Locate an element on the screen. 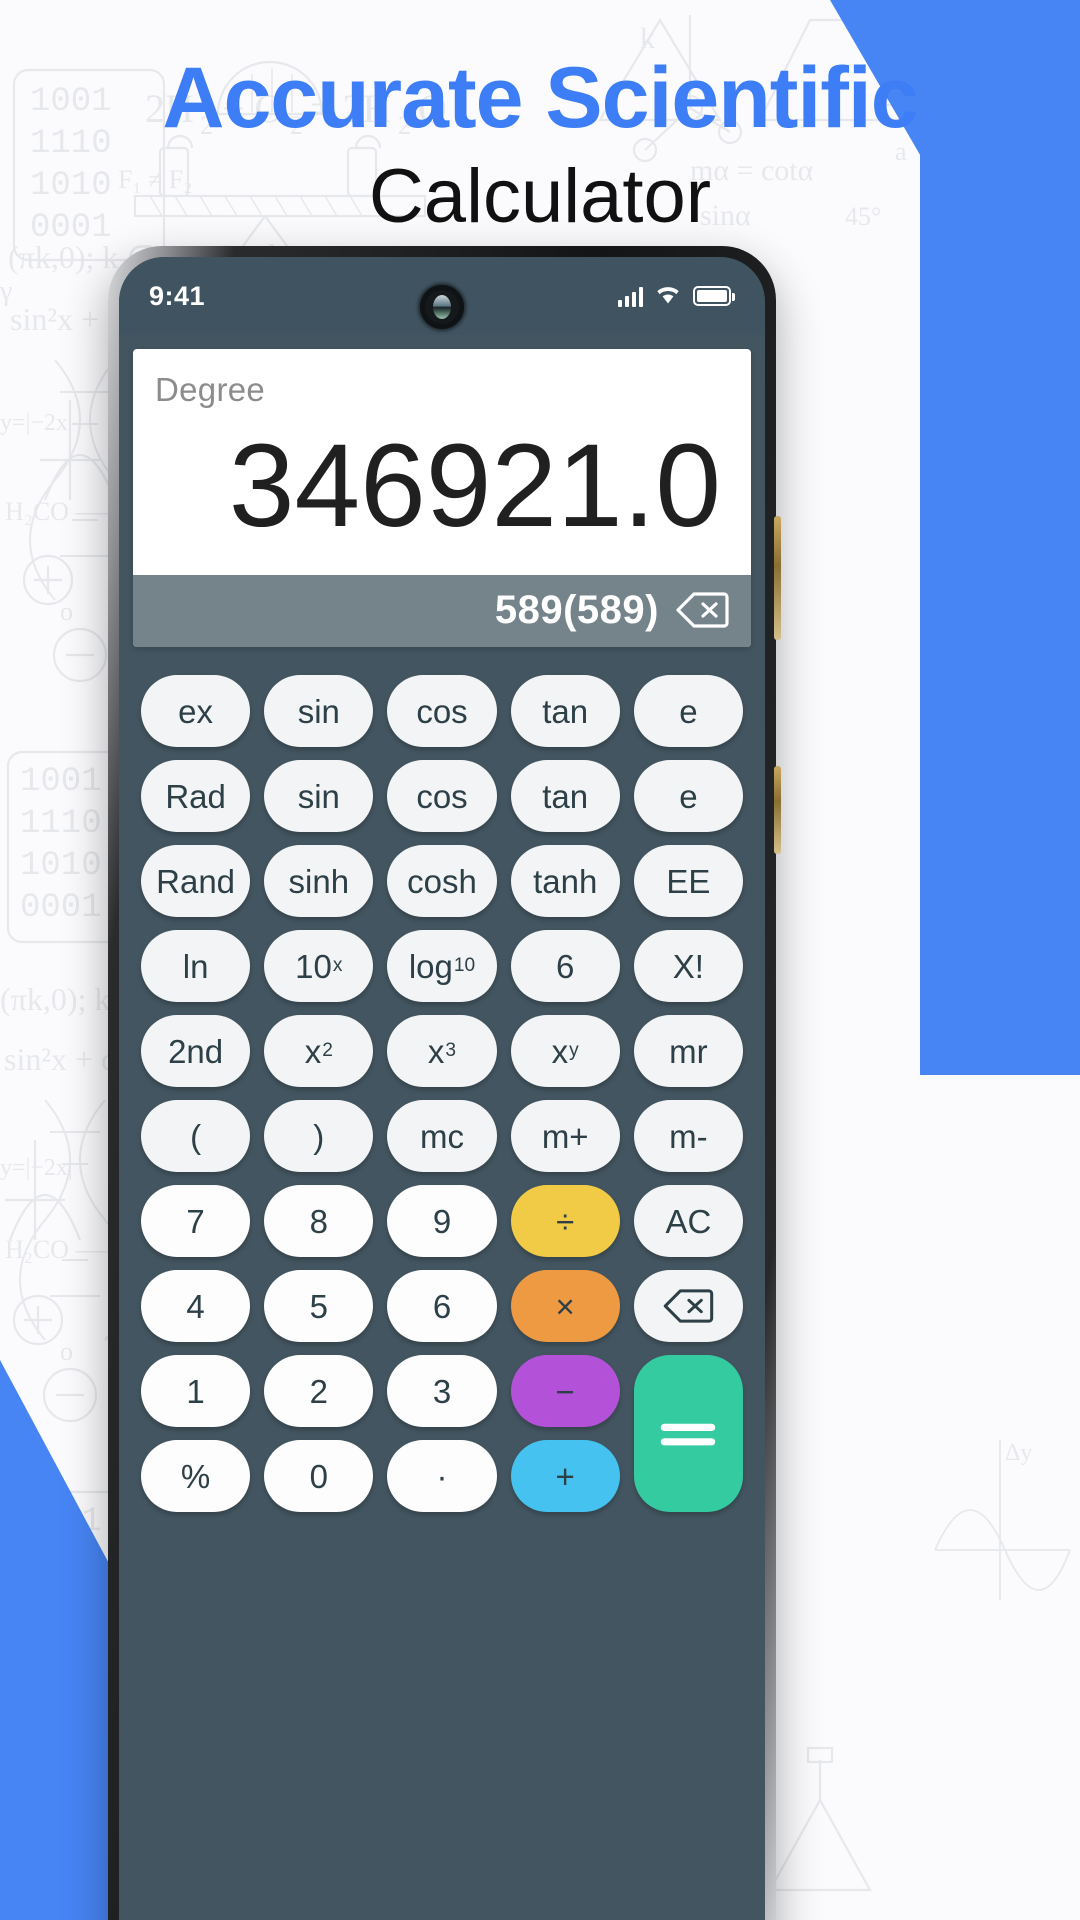 The image size is (1080, 1920). key-label: 8 is located at coordinates (318, 1221).